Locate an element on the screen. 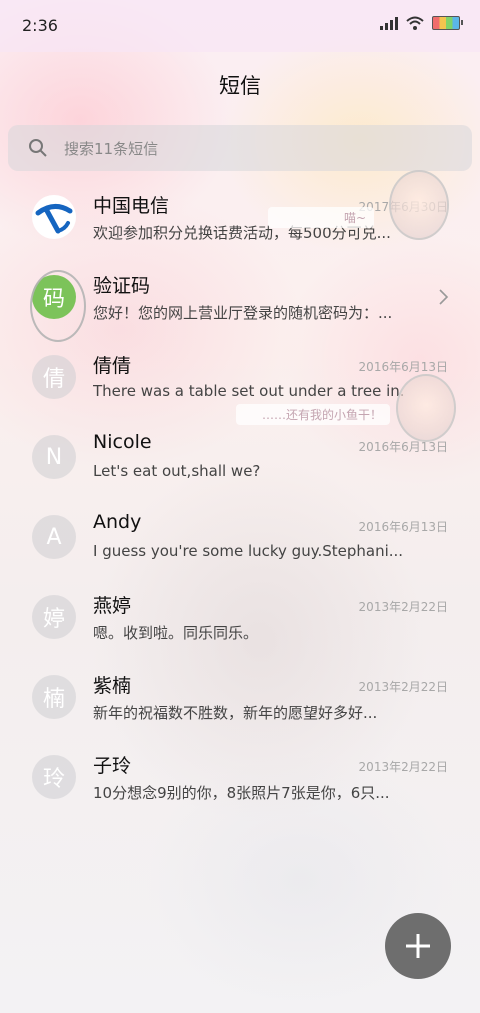  avatar: N is located at coordinates (54, 457).